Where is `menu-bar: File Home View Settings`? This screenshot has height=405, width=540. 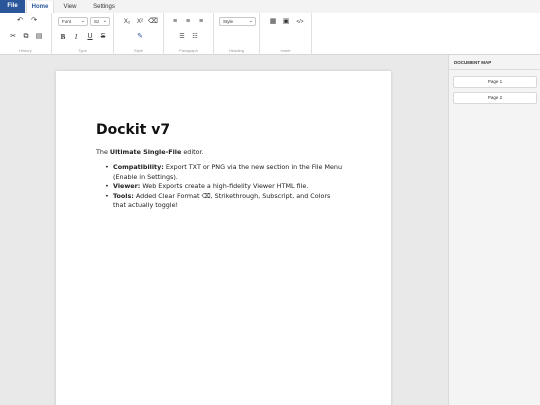 menu-bar: File Home View Settings is located at coordinates (270, 7).